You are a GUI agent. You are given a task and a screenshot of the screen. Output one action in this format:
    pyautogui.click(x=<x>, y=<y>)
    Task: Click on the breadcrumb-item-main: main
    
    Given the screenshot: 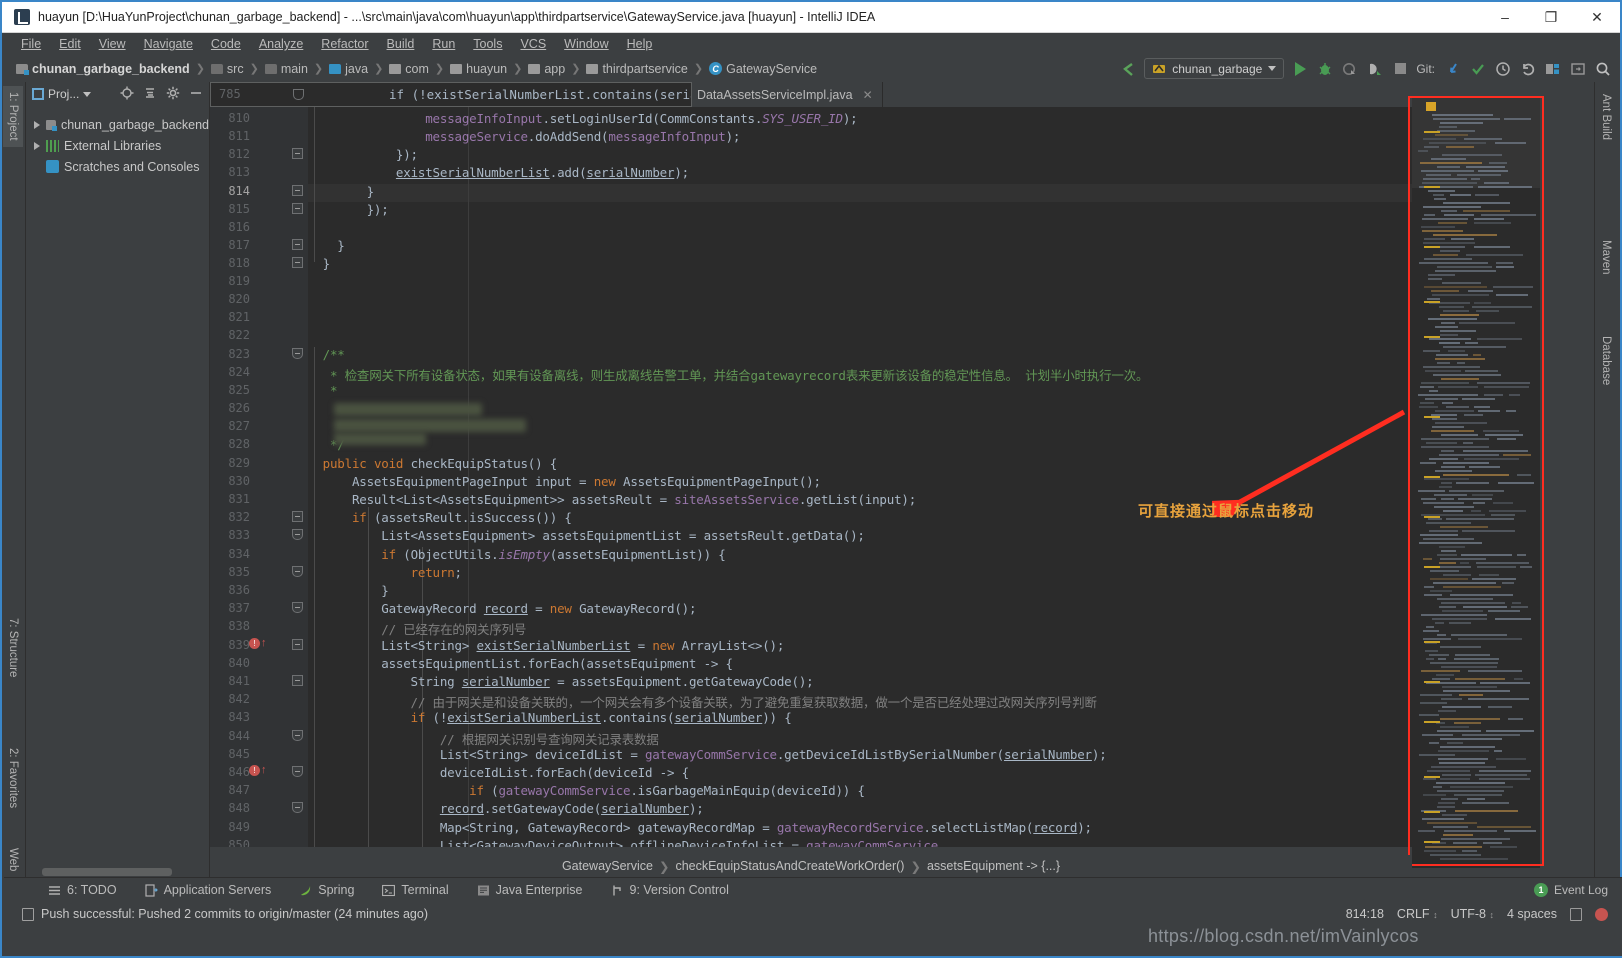 What is the action you would take?
    pyautogui.click(x=286, y=69)
    